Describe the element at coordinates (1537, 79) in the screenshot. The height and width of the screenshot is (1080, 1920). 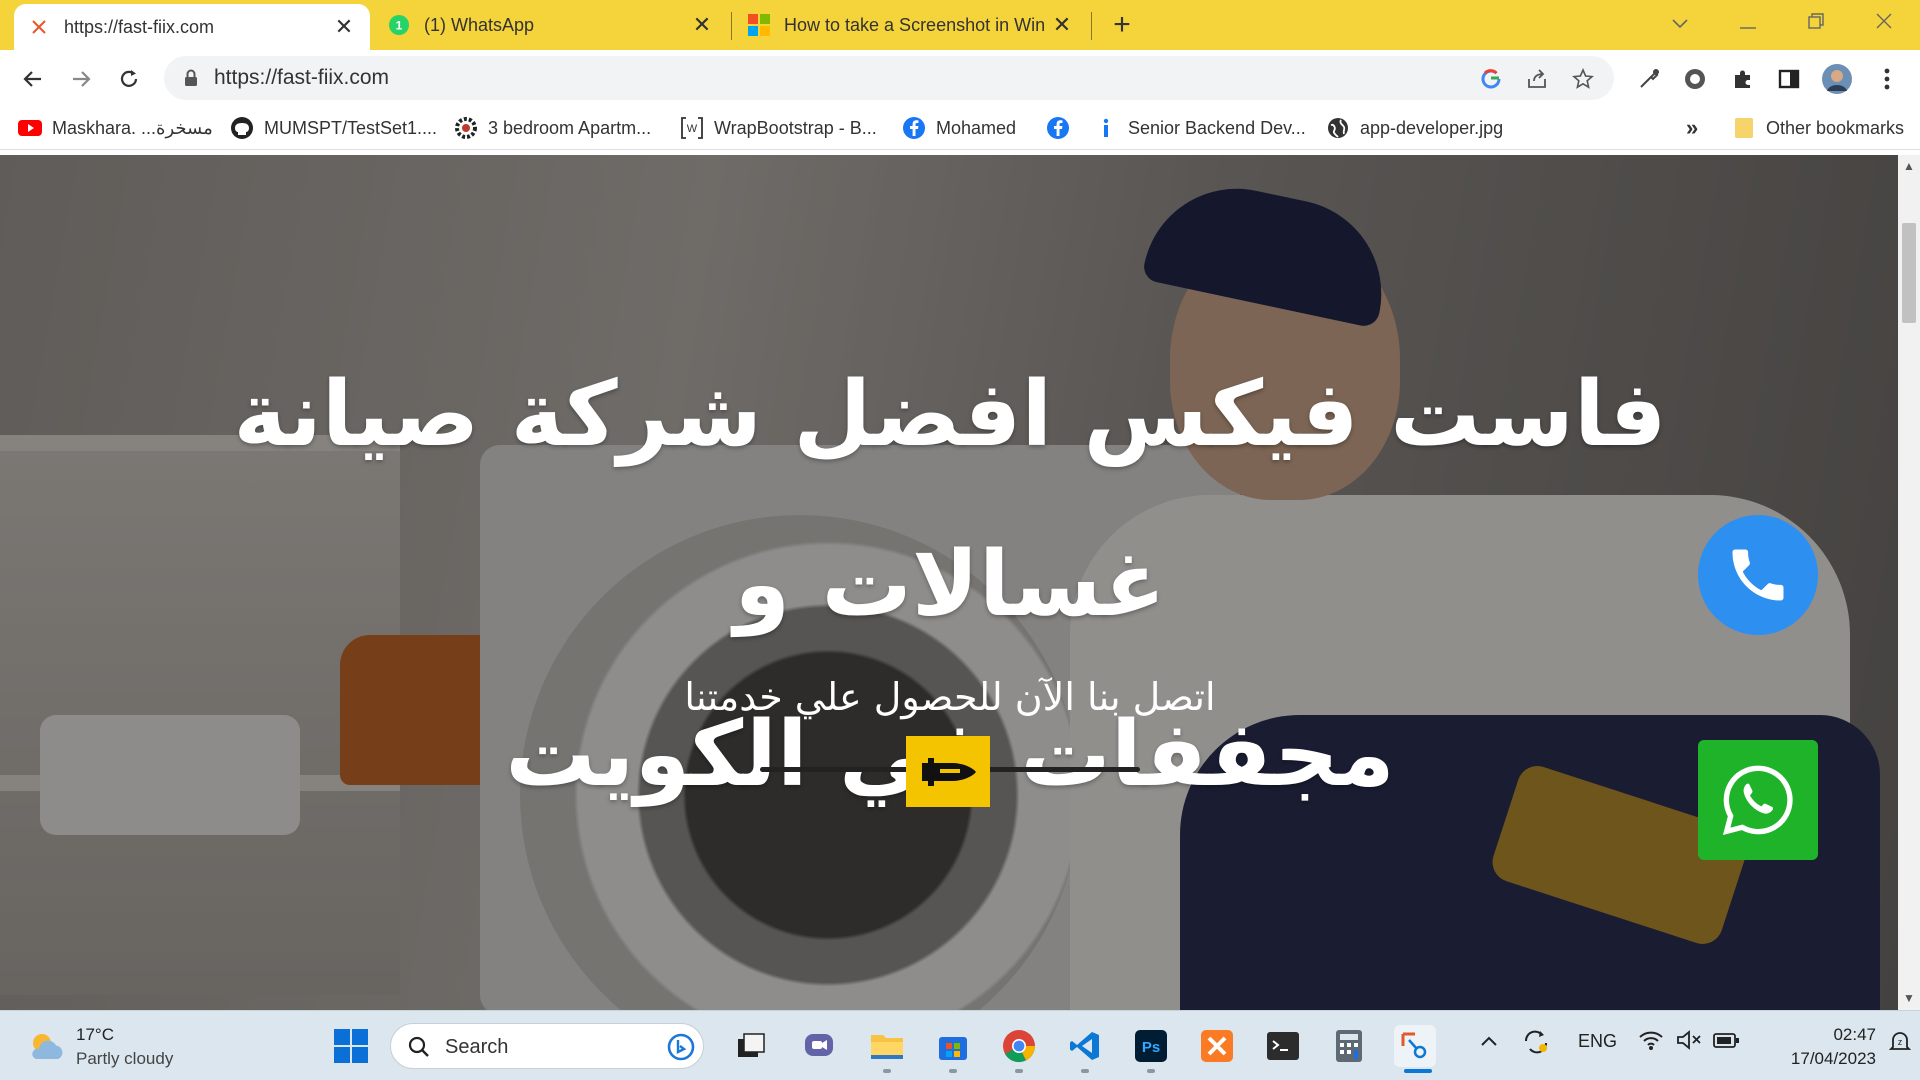
I see `share-icon` at that location.